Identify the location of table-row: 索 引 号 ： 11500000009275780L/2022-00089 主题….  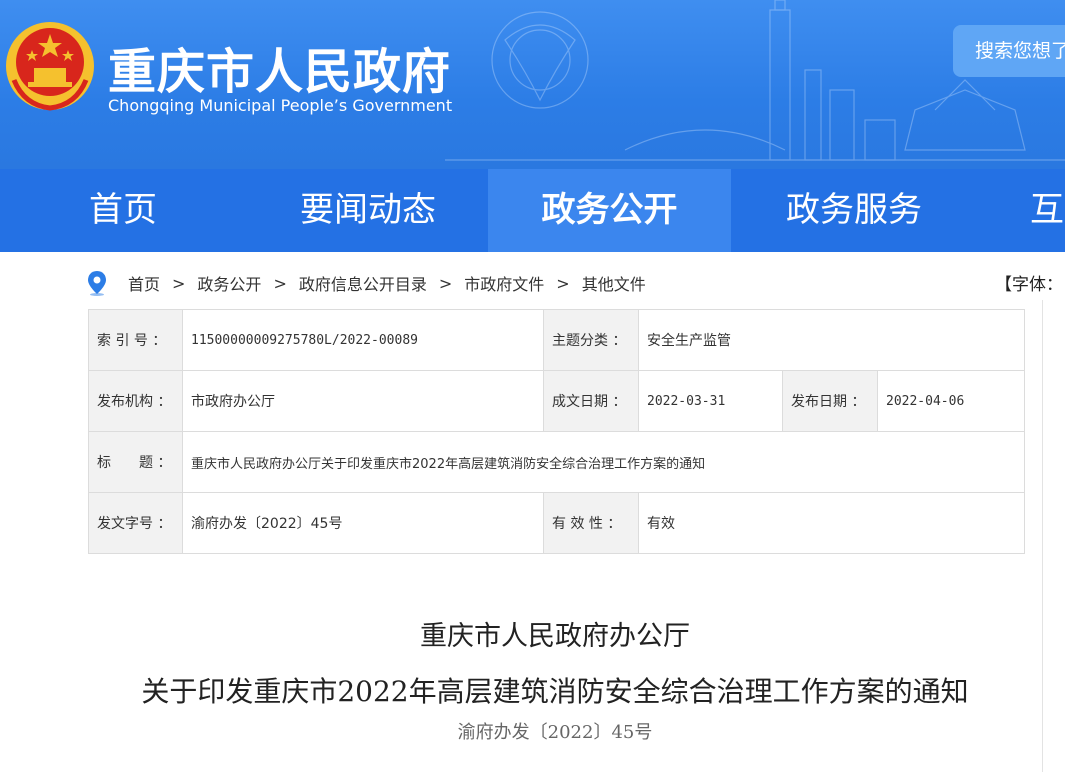
(557, 340).